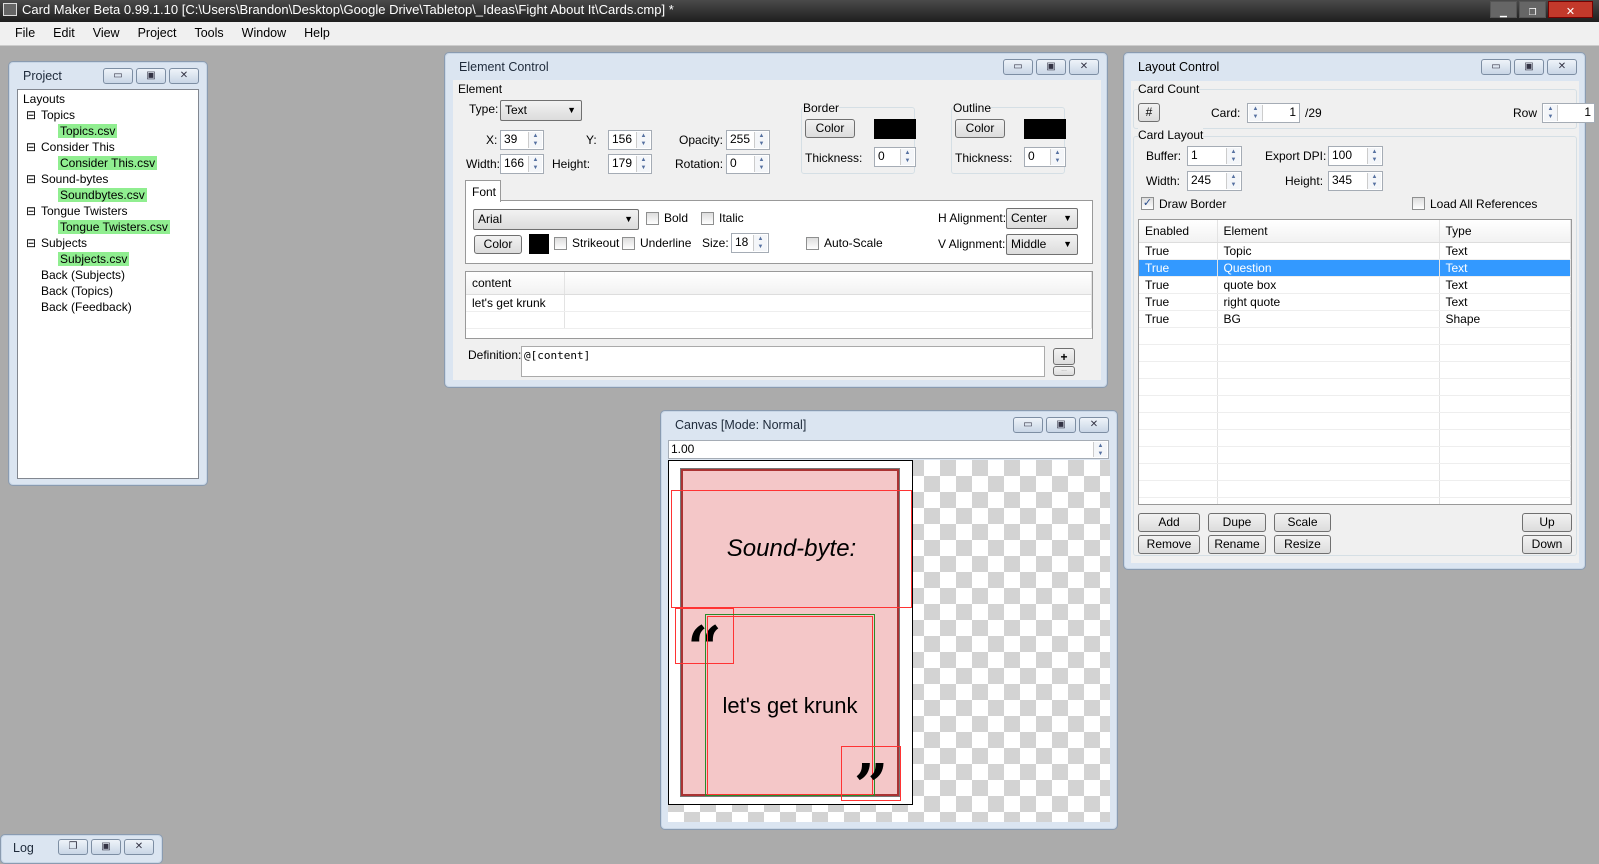 This screenshot has width=1599, height=864. I want to click on tree-layout: Sound-bytes, so click(74, 179).